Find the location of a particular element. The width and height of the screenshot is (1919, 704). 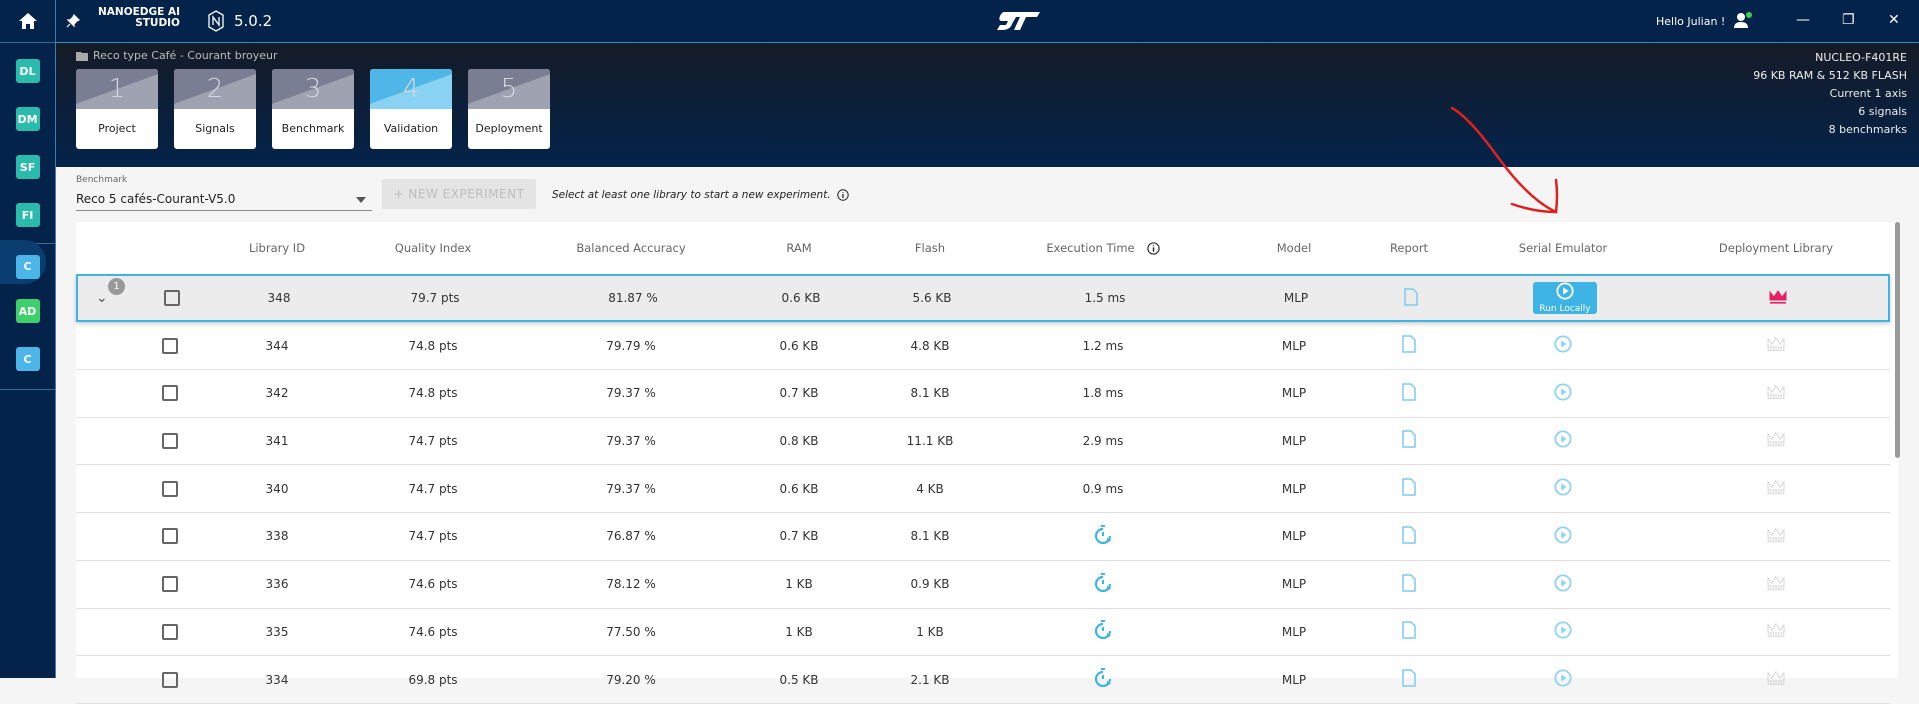

sidebar-item-dl: DL is located at coordinates (27, 71).